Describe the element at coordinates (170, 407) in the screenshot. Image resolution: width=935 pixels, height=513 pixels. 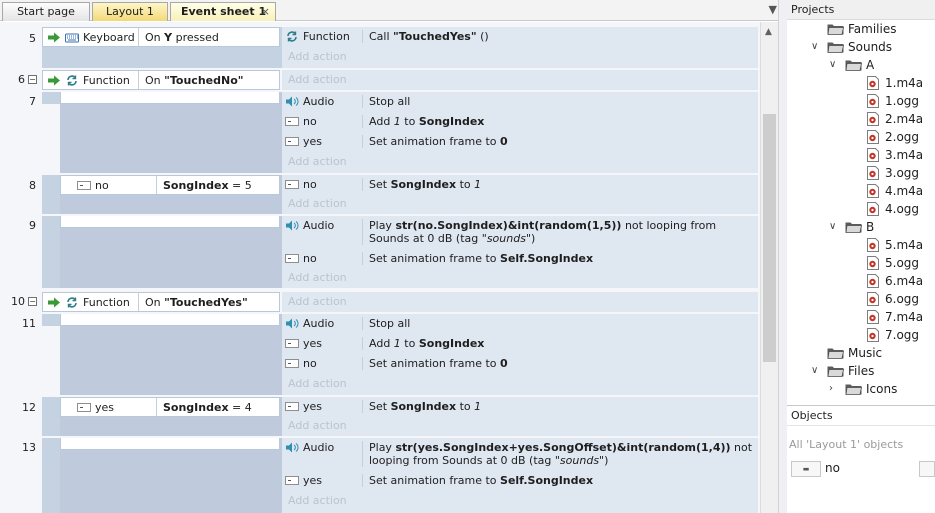
I see `condition-row: yes SongIndex = 4` at that location.